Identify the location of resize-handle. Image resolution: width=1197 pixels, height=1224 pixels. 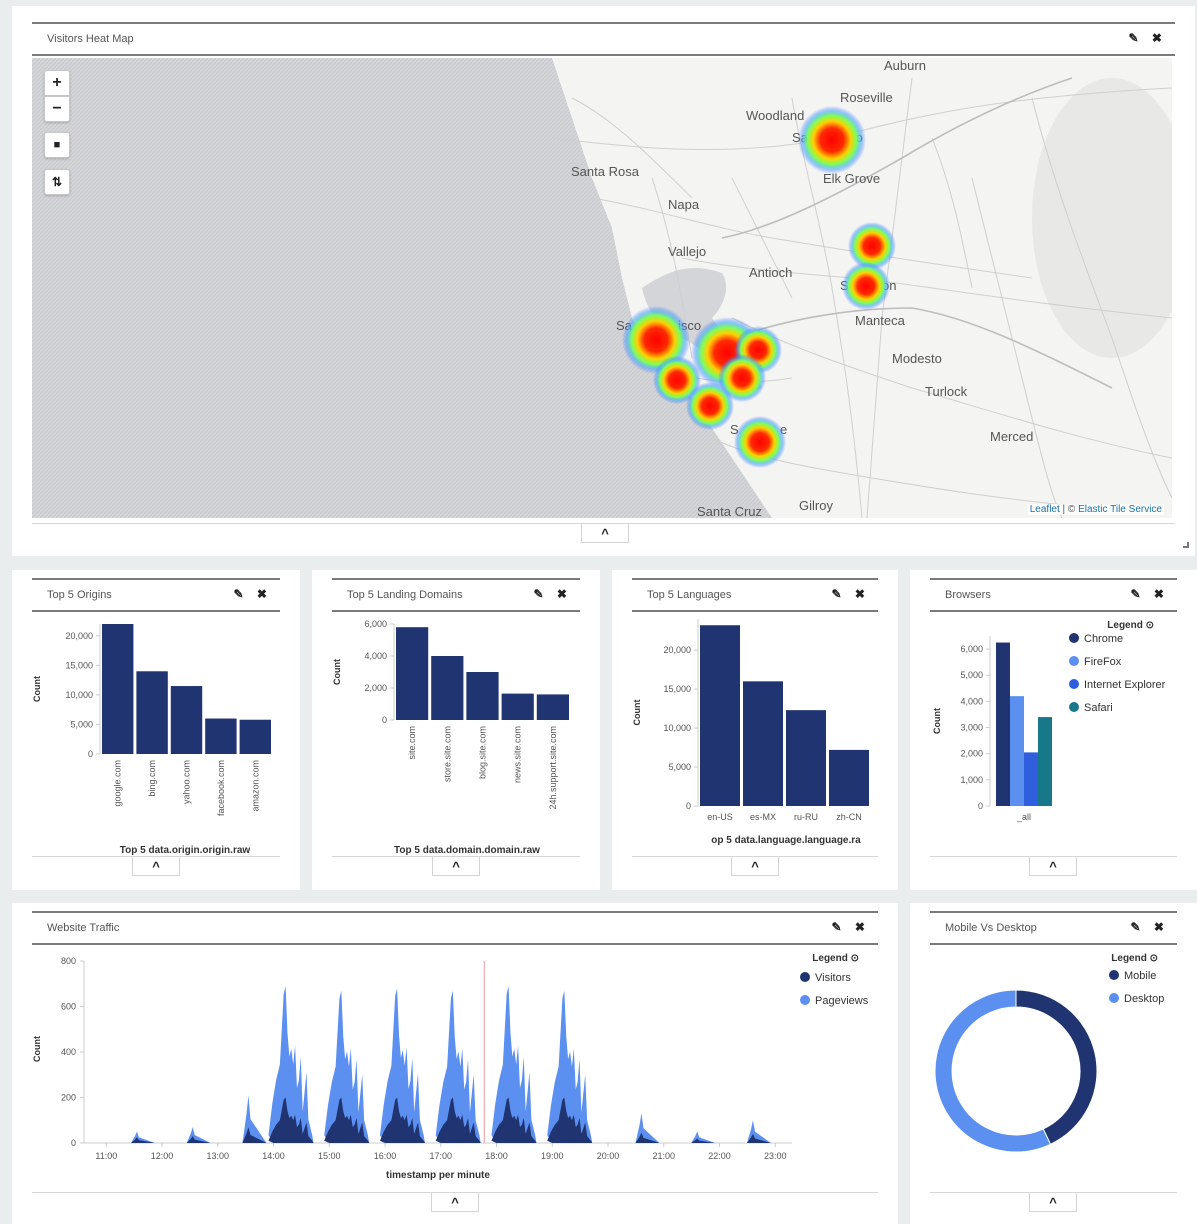
(1186, 545).